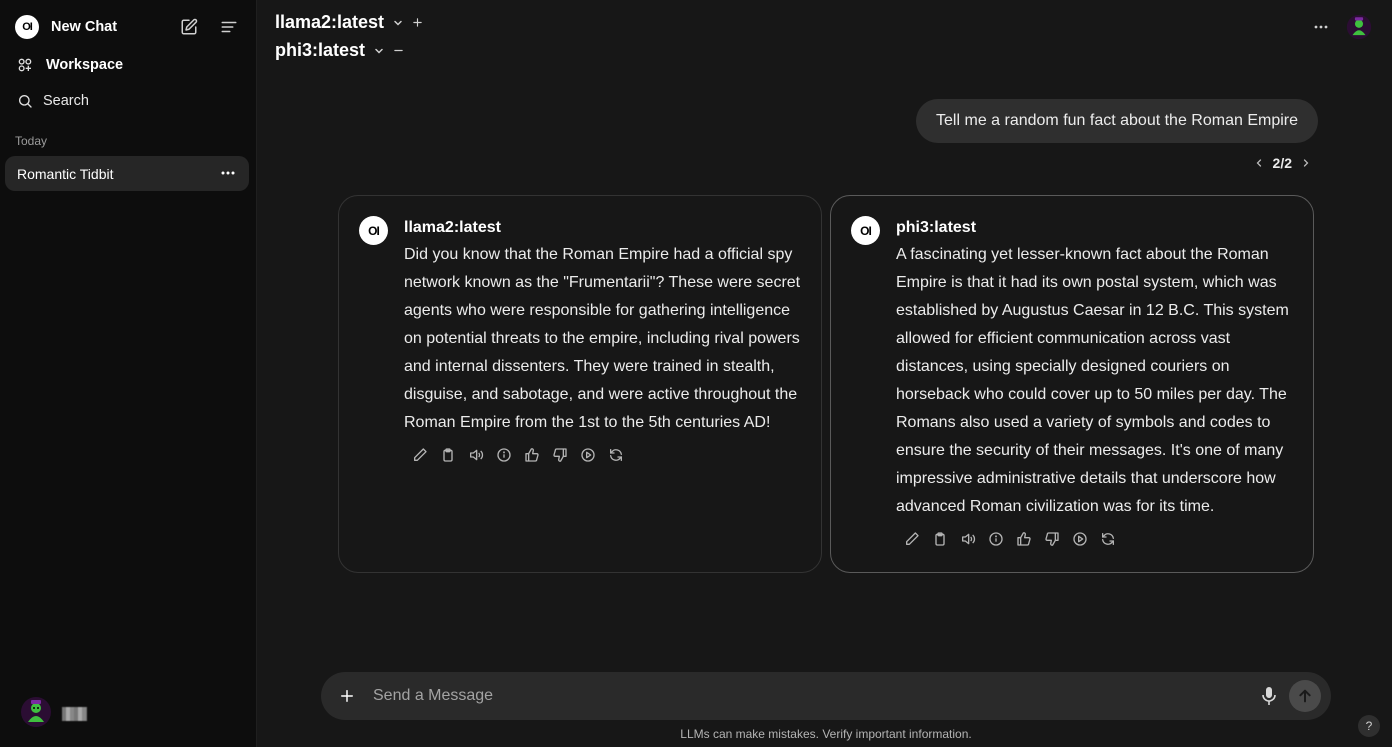  I want to click on chevron-left-icon, so click(1259, 163).